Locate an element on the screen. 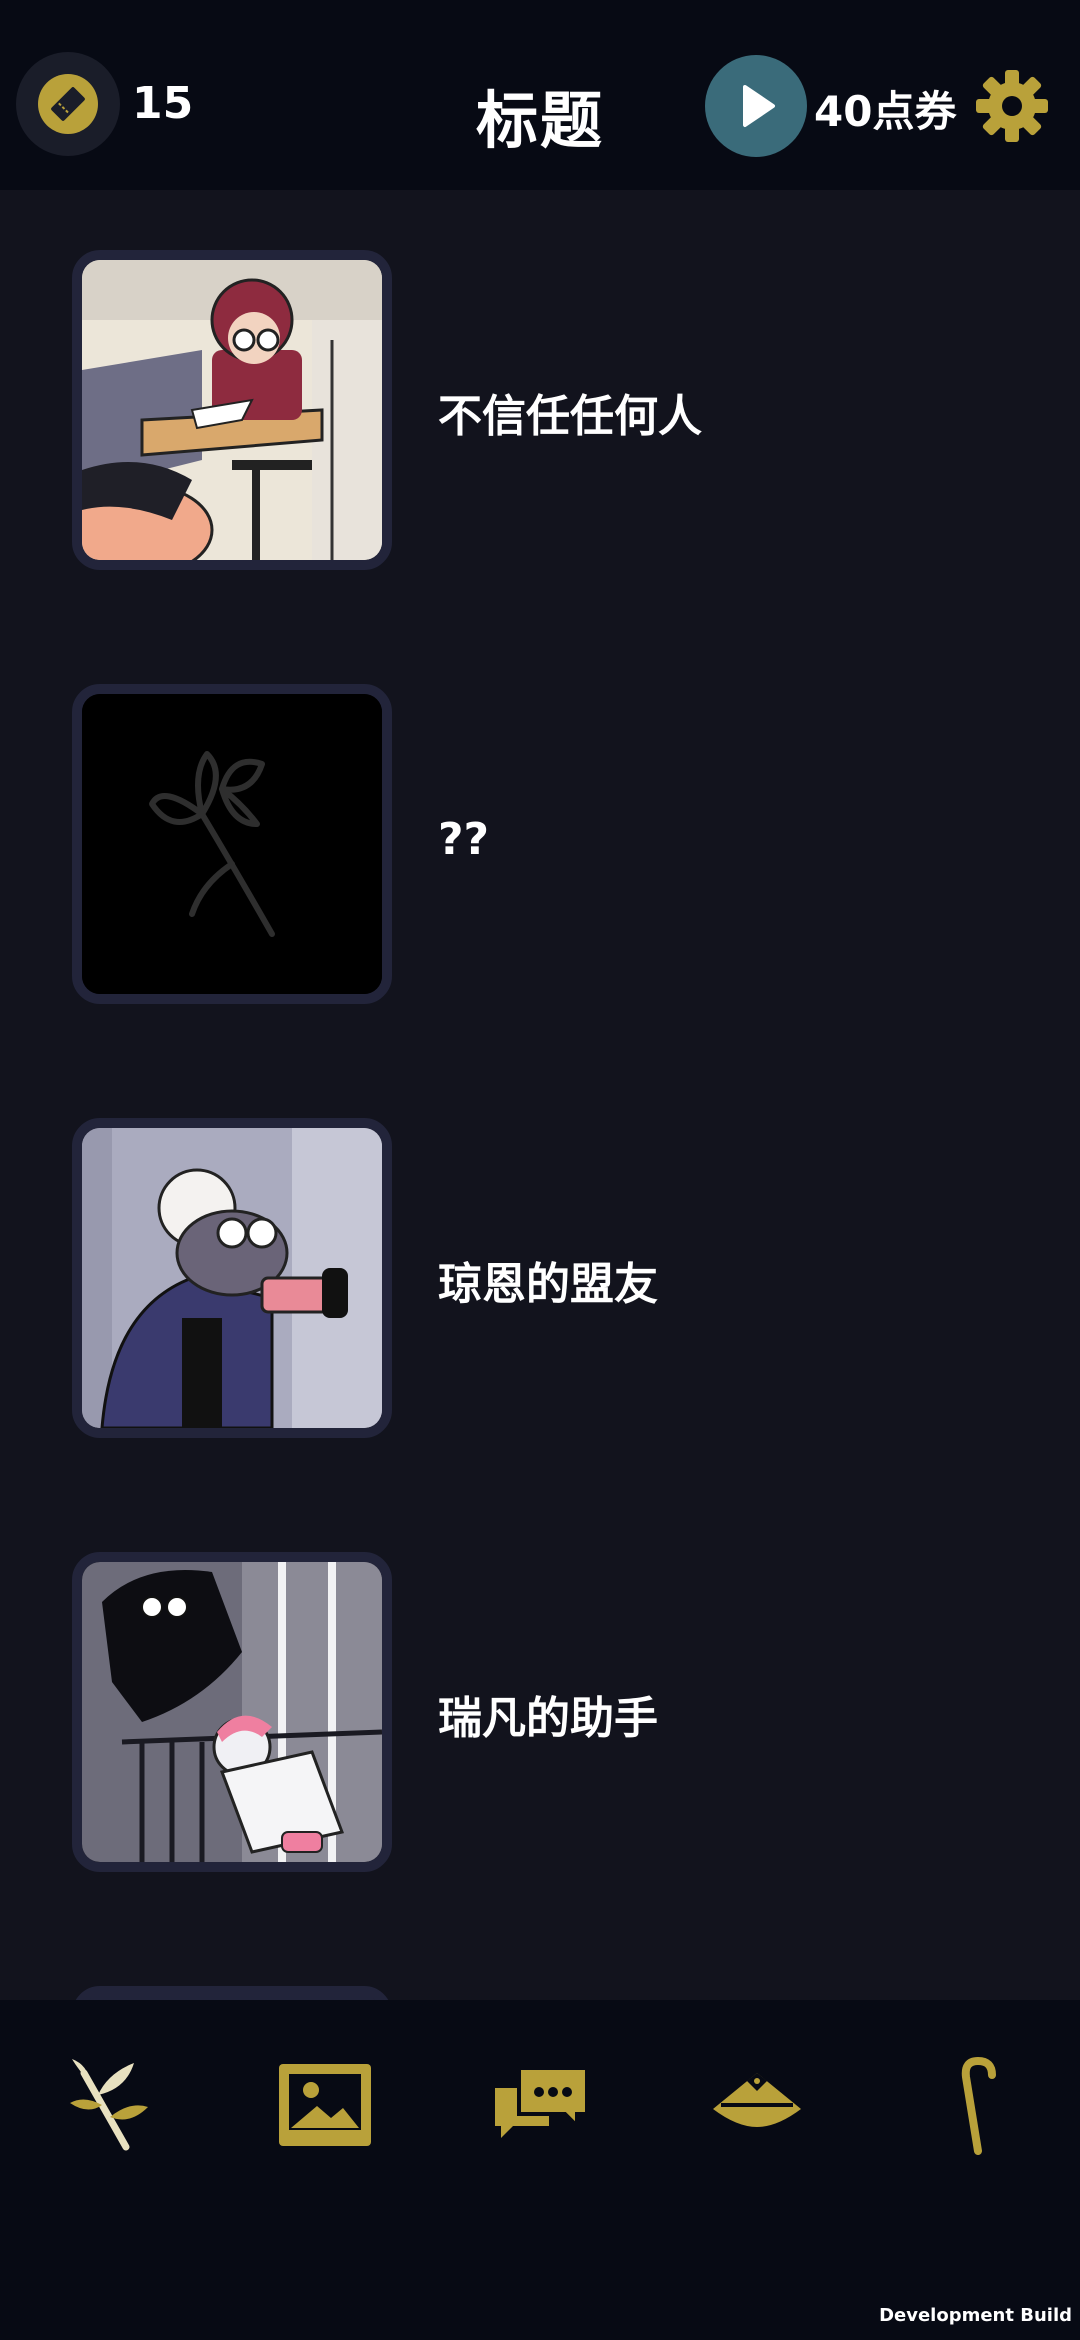 The width and height of the screenshot is (1080, 2340). nav-messages is located at coordinates (541, 2105).